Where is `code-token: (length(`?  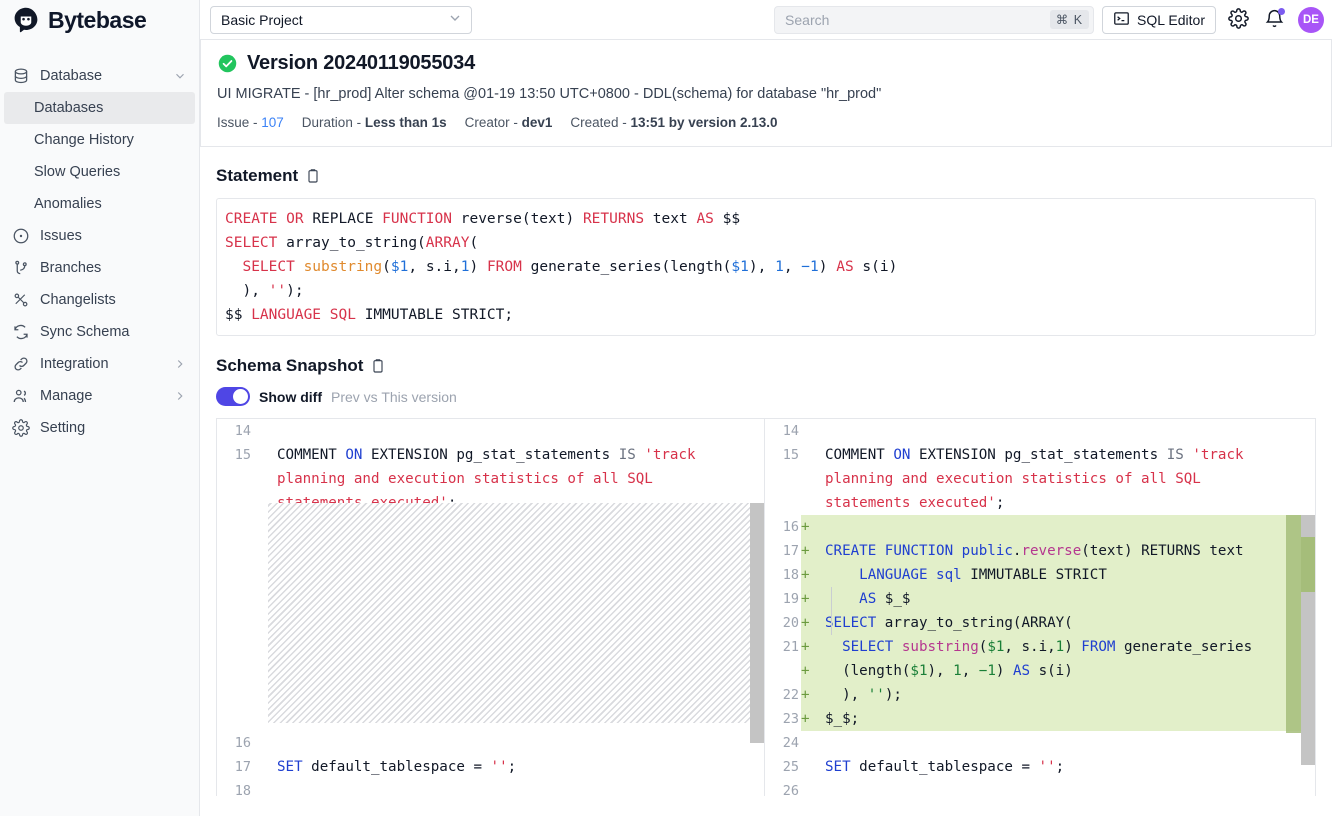 code-token: (length( is located at coordinates (868, 671).